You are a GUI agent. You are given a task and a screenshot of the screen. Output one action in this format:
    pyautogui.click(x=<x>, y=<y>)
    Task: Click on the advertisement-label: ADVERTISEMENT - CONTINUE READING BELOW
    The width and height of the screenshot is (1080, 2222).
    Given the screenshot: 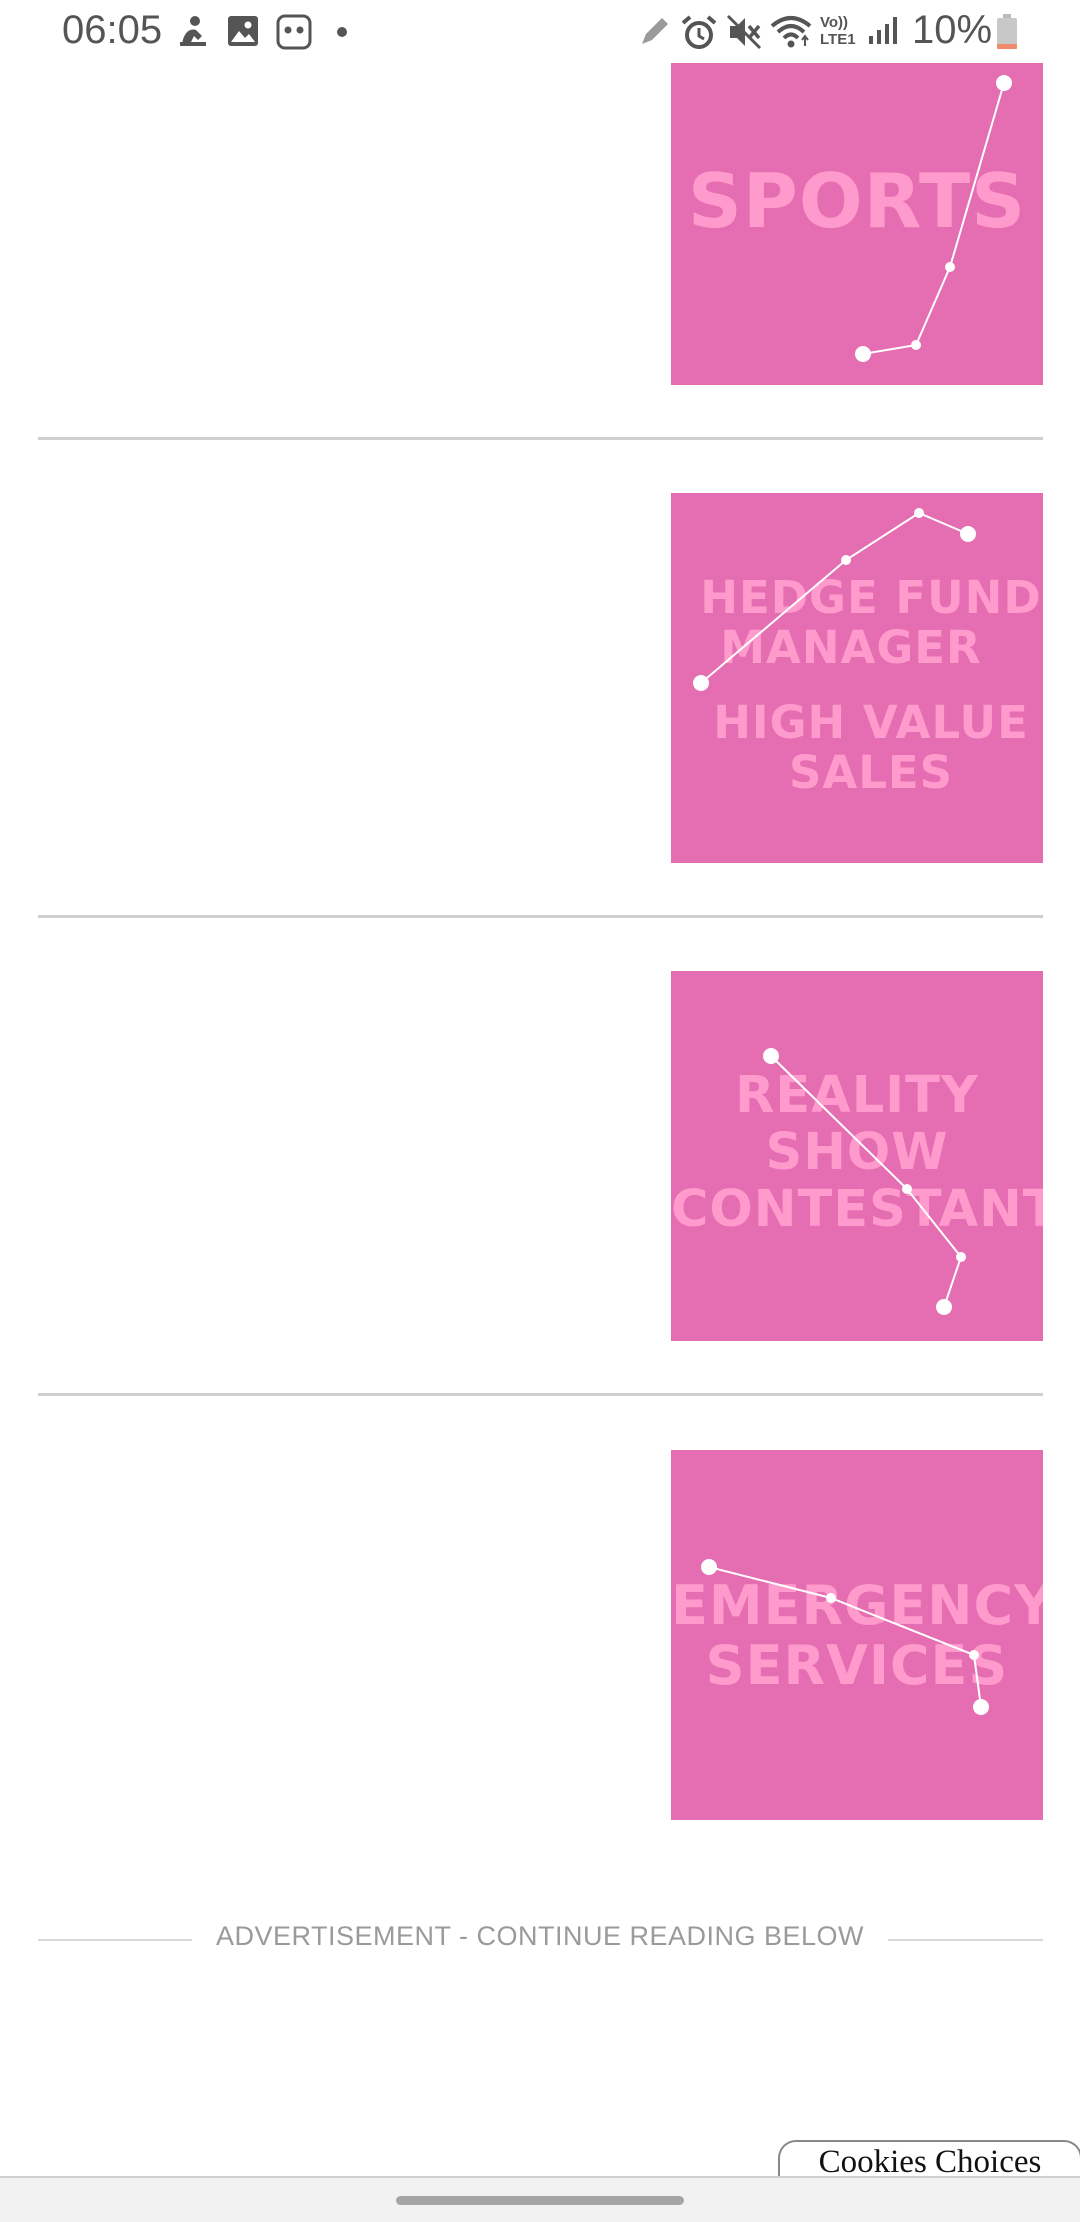 What is the action you would take?
    pyautogui.click(x=540, y=1936)
    